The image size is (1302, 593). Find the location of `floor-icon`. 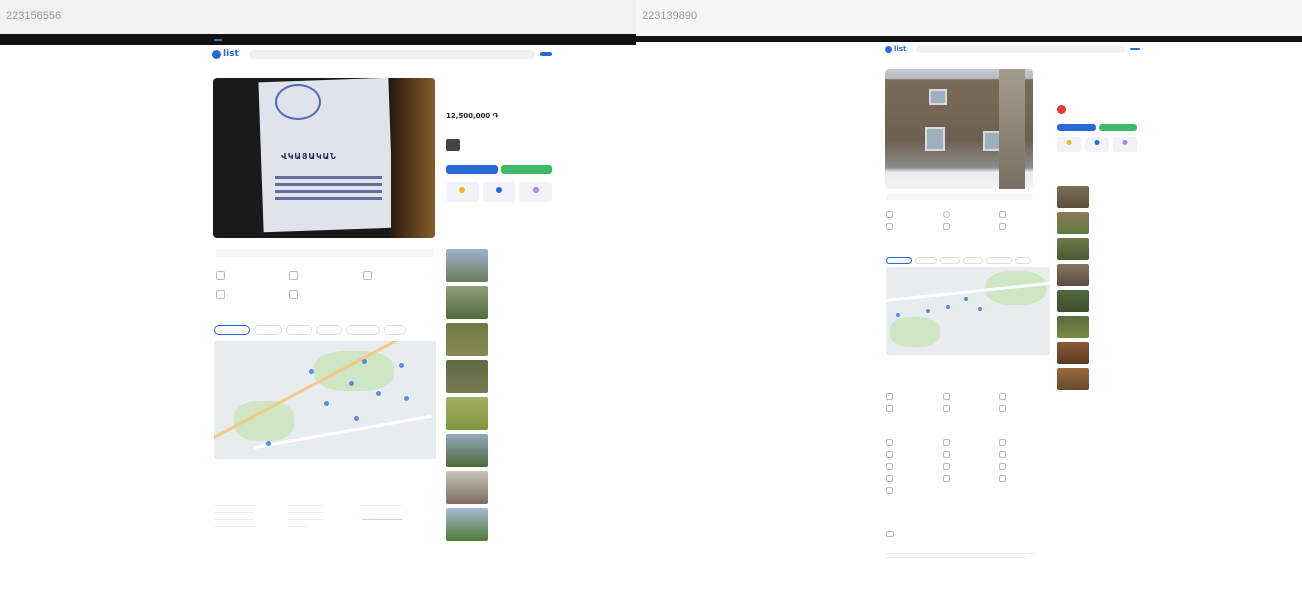

floor-icon is located at coordinates (1003, 214).